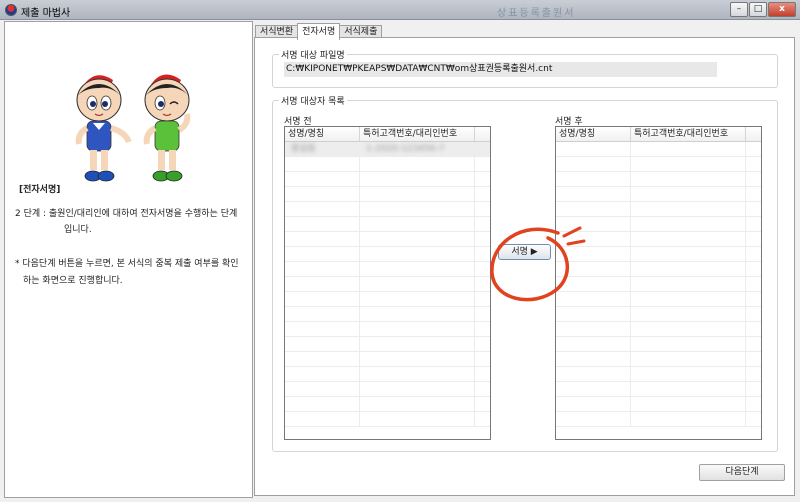 The image size is (800, 502). What do you see at coordinates (524, 252) in the screenshot?
I see `sign-button: 서명 ▶` at bounding box center [524, 252].